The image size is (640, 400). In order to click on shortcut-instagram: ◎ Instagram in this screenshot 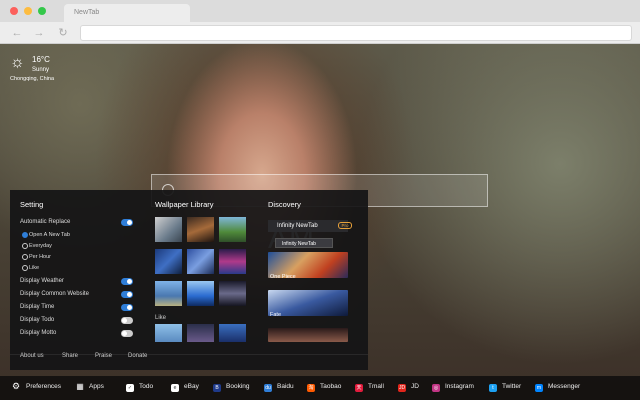, I will do `click(453, 387)`.